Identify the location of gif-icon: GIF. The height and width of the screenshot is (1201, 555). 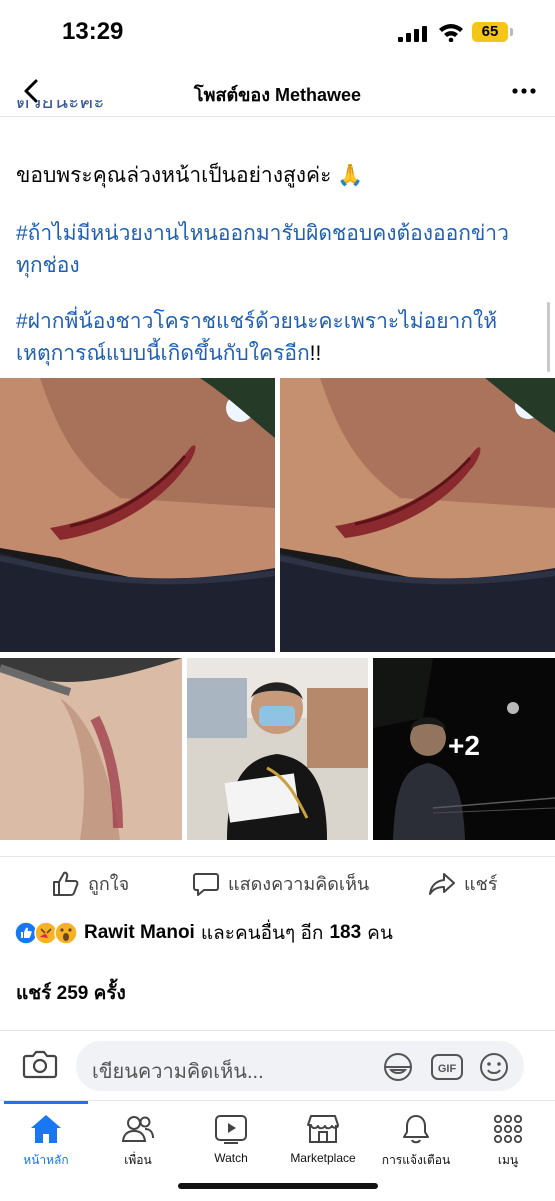
(447, 1067).